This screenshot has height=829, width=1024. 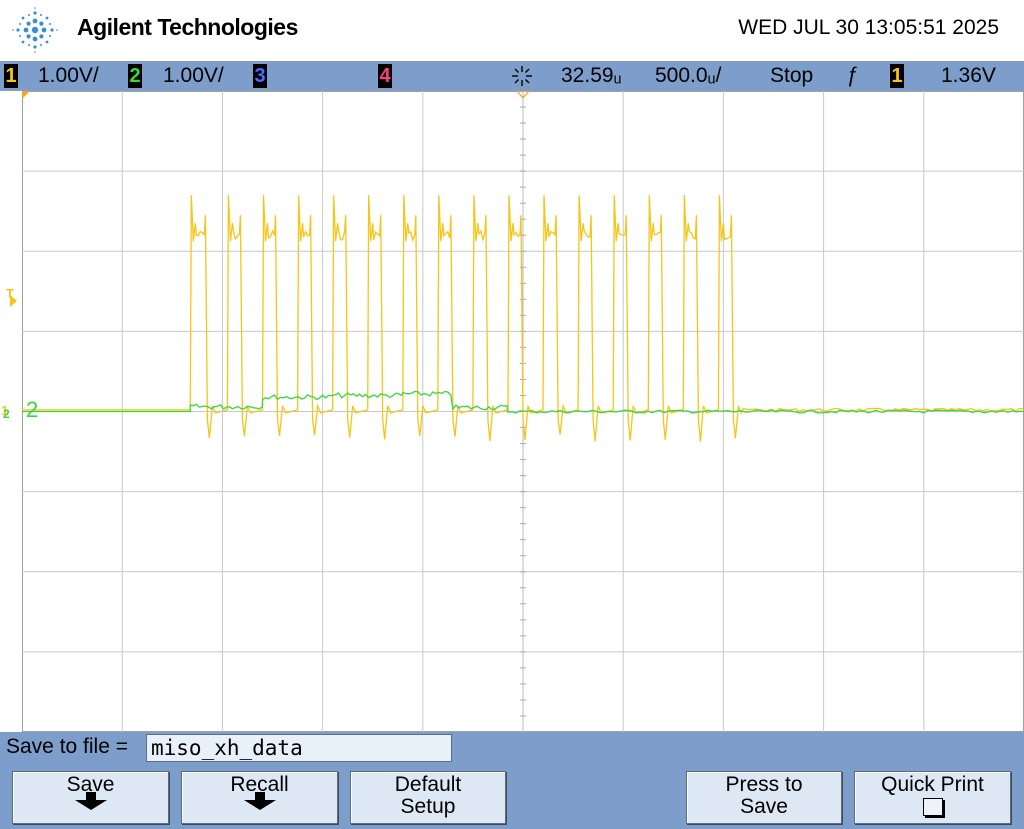 What do you see at coordinates (428, 806) in the screenshot?
I see `default-setup-line2: Setup` at bounding box center [428, 806].